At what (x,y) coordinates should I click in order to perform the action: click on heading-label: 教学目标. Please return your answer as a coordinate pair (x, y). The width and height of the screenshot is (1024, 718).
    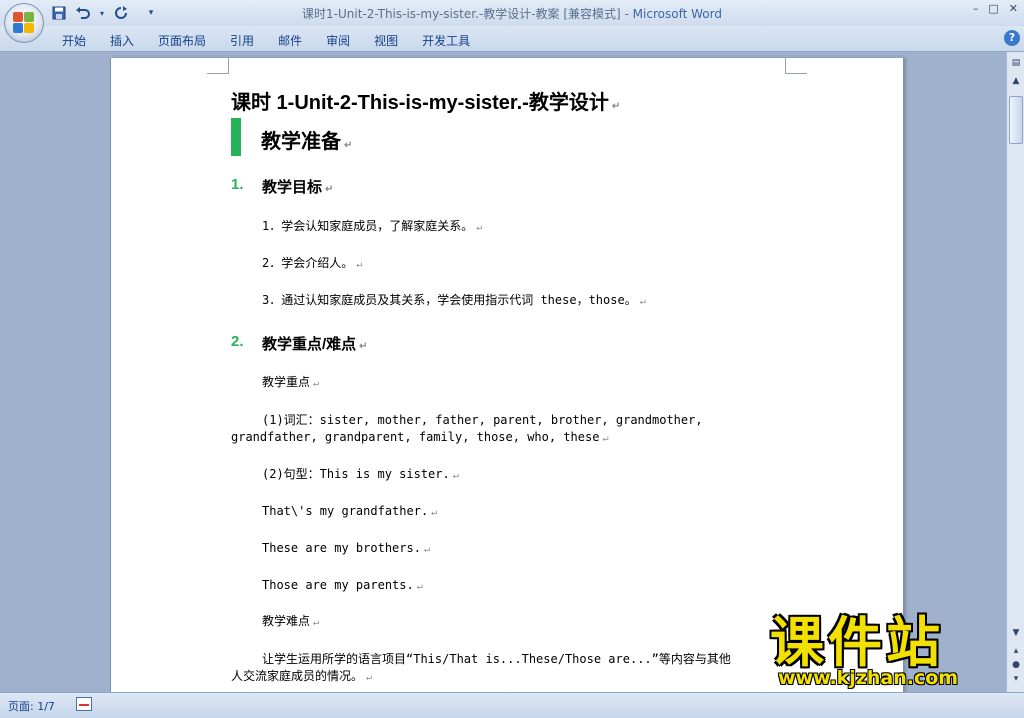
    Looking at the image, I should click on (292, 187).